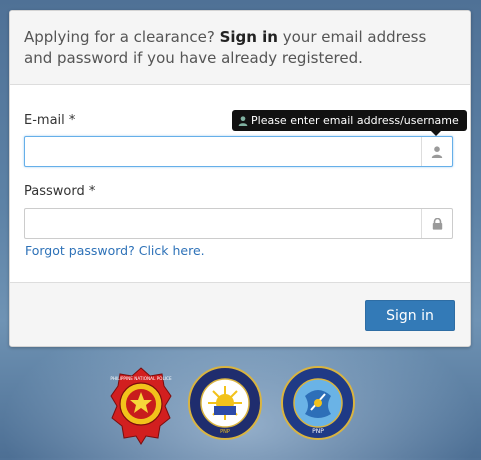 Image resolution: width=481 pixels, height=460 pixels. I want to click on pnp-seal-logo: PHILIPPINE NATIONAL POLICE, so click(141, 406).